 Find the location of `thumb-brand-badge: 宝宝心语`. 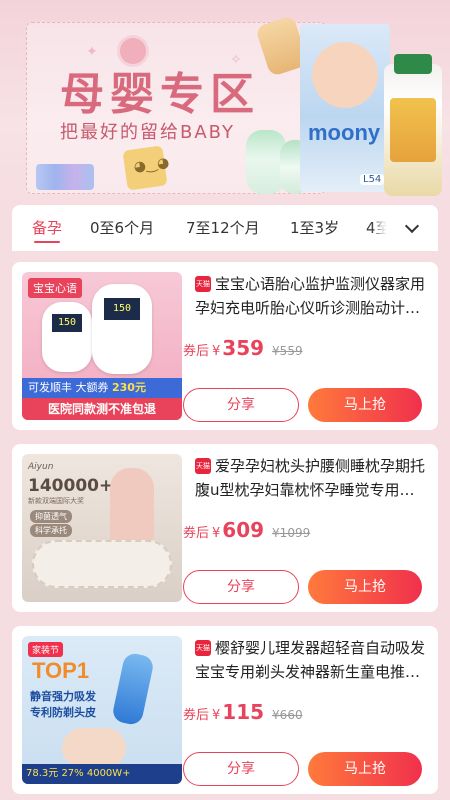

thumb-brand-badge: 宝宝心语 is located at coordinates (55, 288).